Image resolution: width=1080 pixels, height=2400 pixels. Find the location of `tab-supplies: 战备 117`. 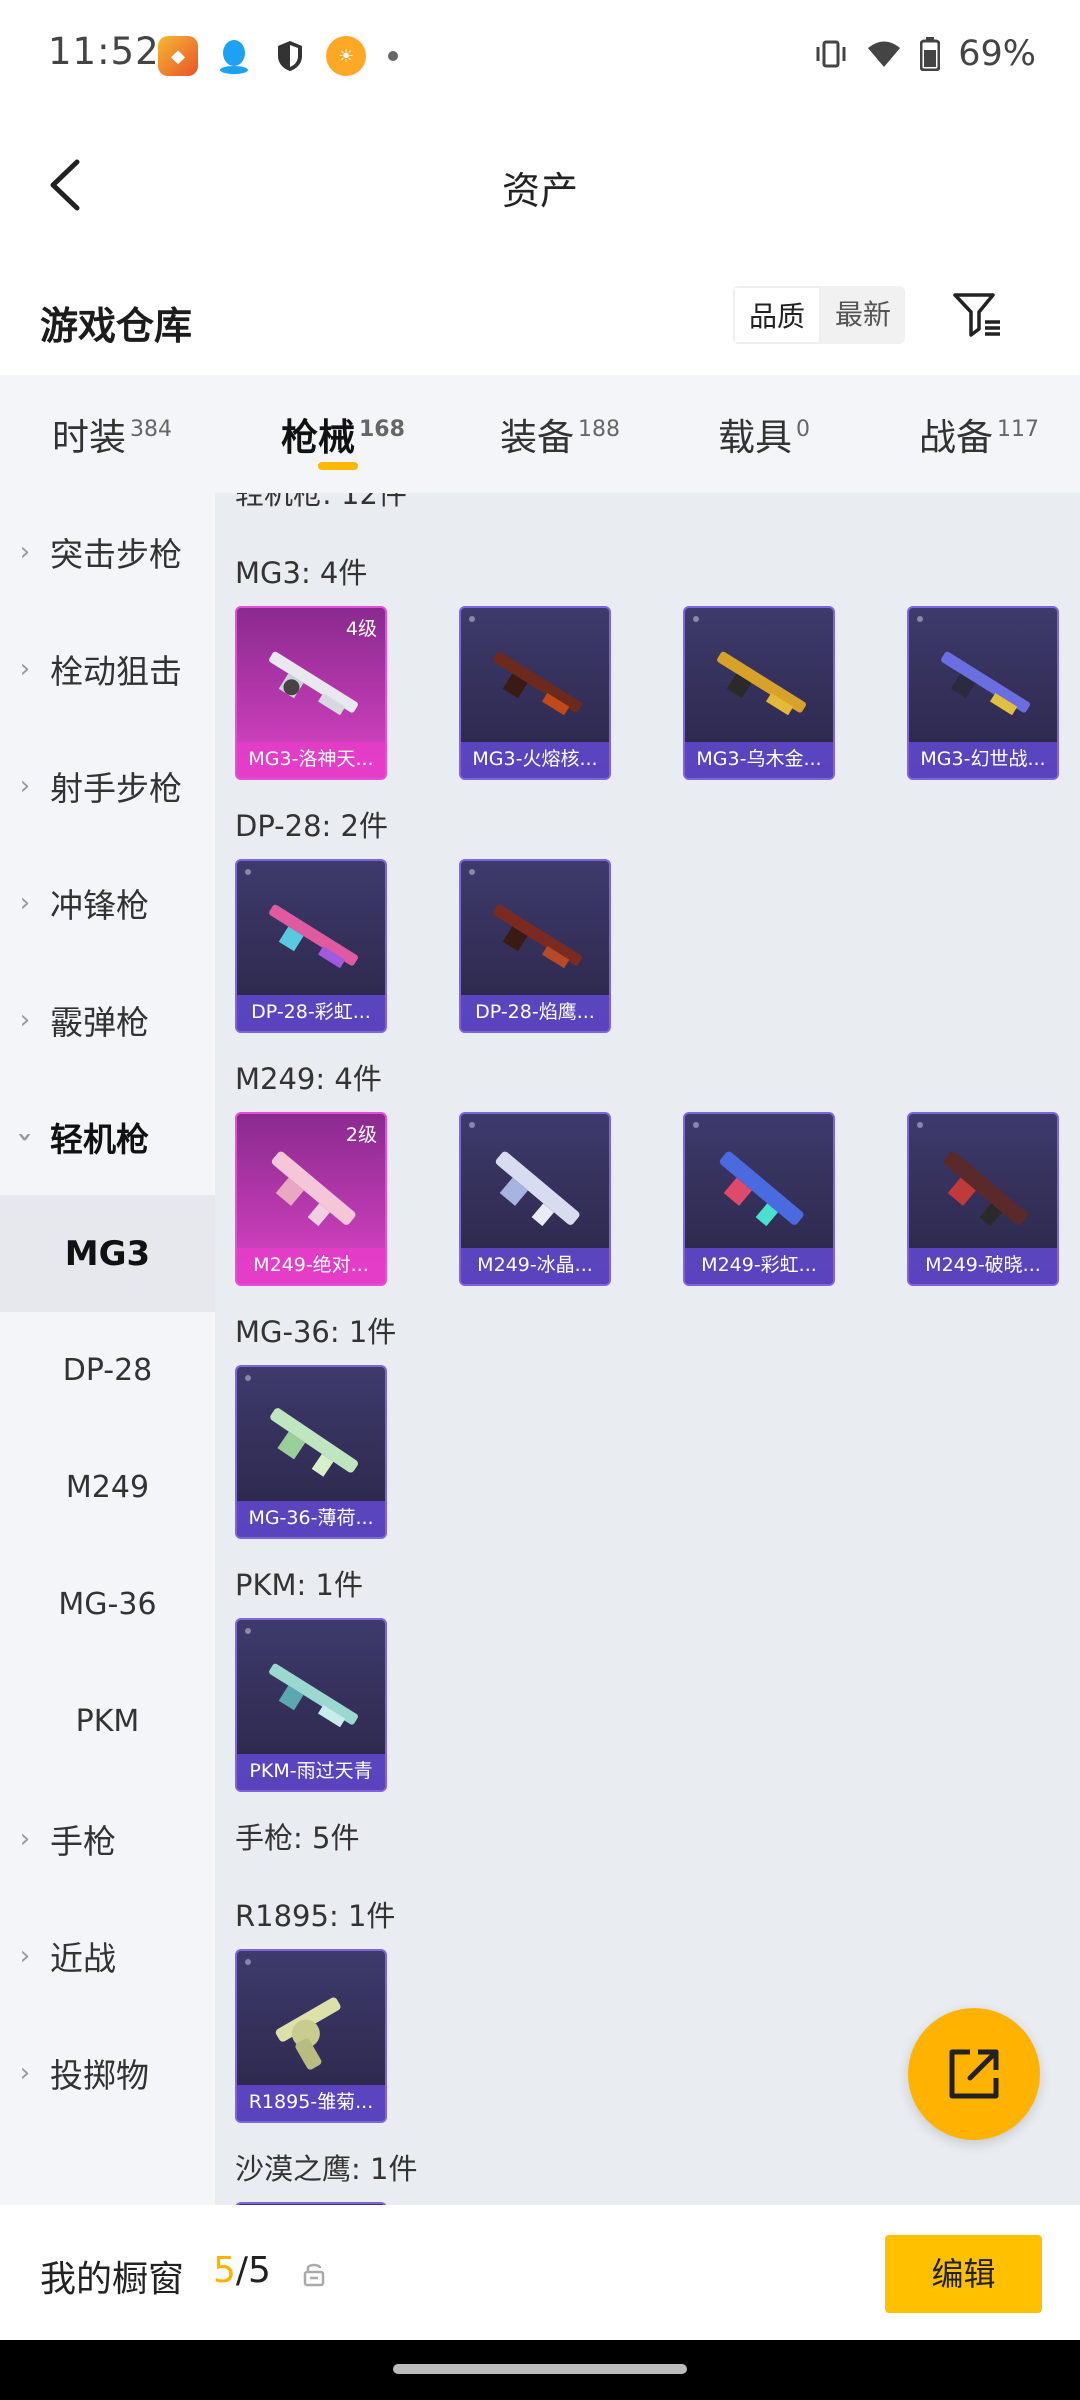

tab-supplies: 战备 117 is located at coordinates (979, 434).